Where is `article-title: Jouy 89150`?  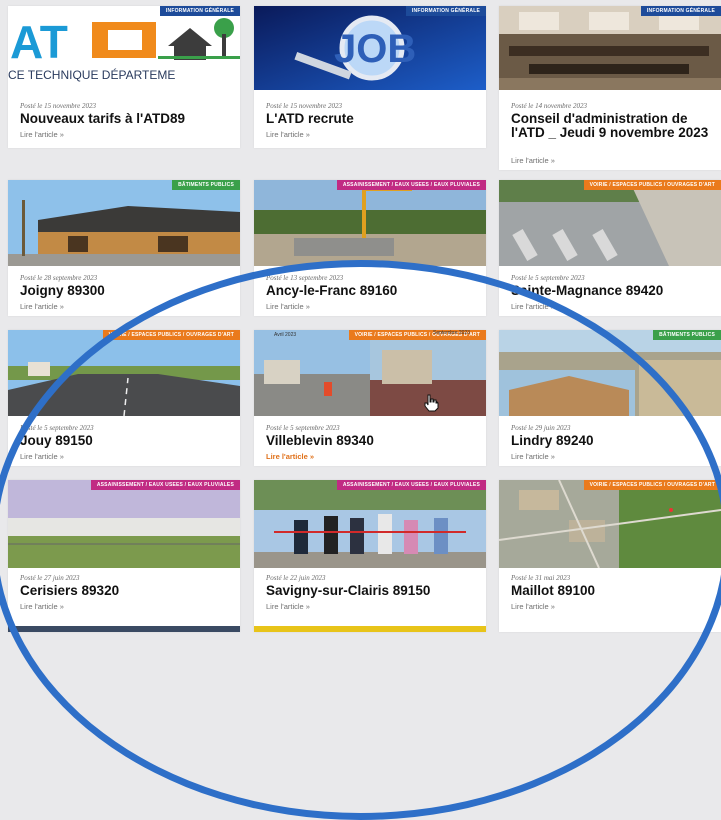 article-title: Jouy 89150 is located at coordinates (127, 441).